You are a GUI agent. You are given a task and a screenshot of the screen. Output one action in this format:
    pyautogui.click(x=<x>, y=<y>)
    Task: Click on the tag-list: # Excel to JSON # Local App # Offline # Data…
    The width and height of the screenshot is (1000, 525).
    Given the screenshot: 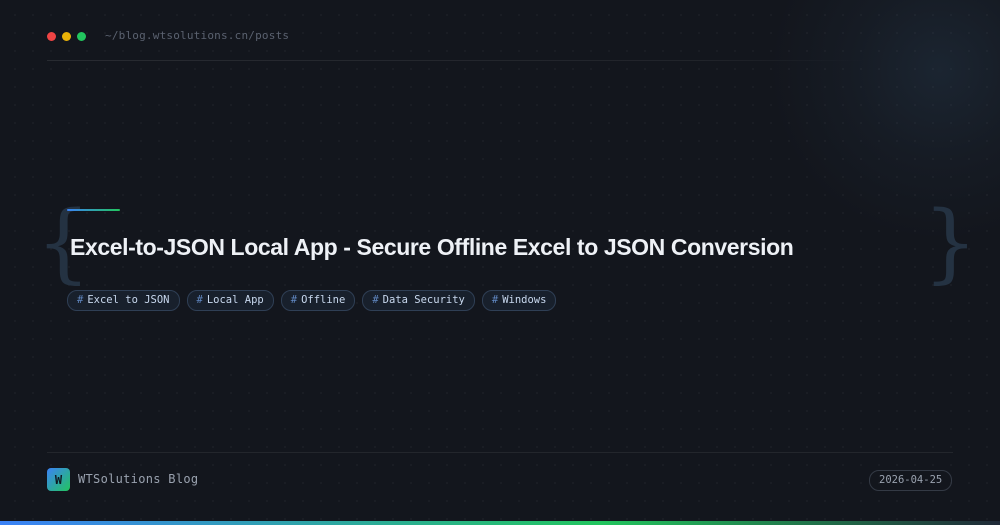 What is the action you would take?
    pyautogui.click(x=312, y=300)
    